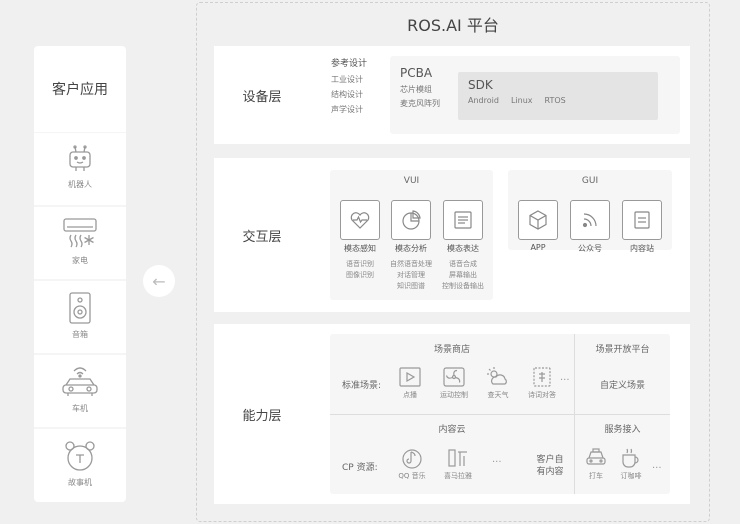 This screenshot has width=740, height=524. Describe the element at coordinates (411, 275) in the screenshot. I see `vui-sub: 对话管理` at that location.